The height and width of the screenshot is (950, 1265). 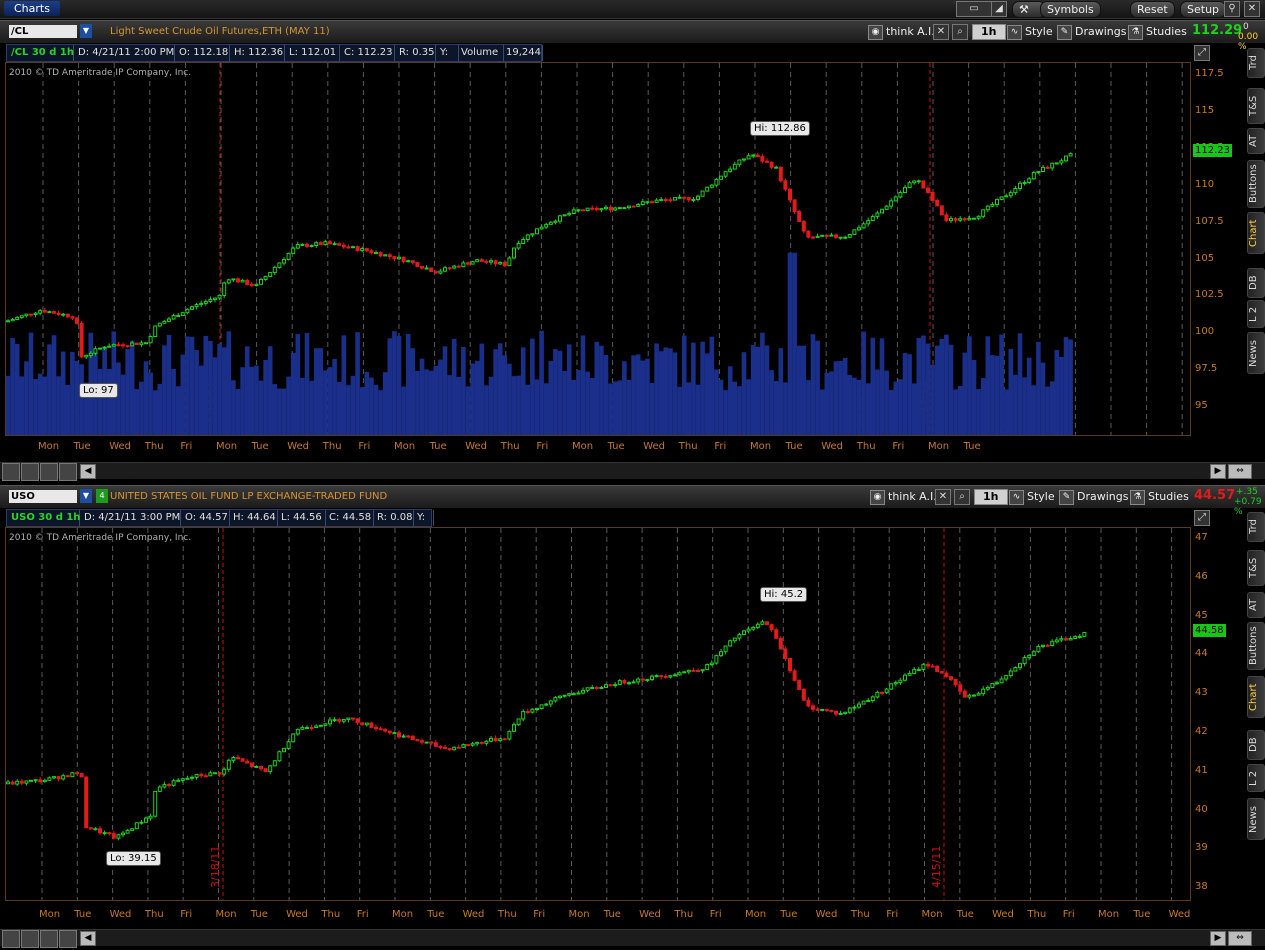 I want to click on pane1-price-axis: 117.5115112.5110107.5105102.510097.595, so click(x=1218, y=248).